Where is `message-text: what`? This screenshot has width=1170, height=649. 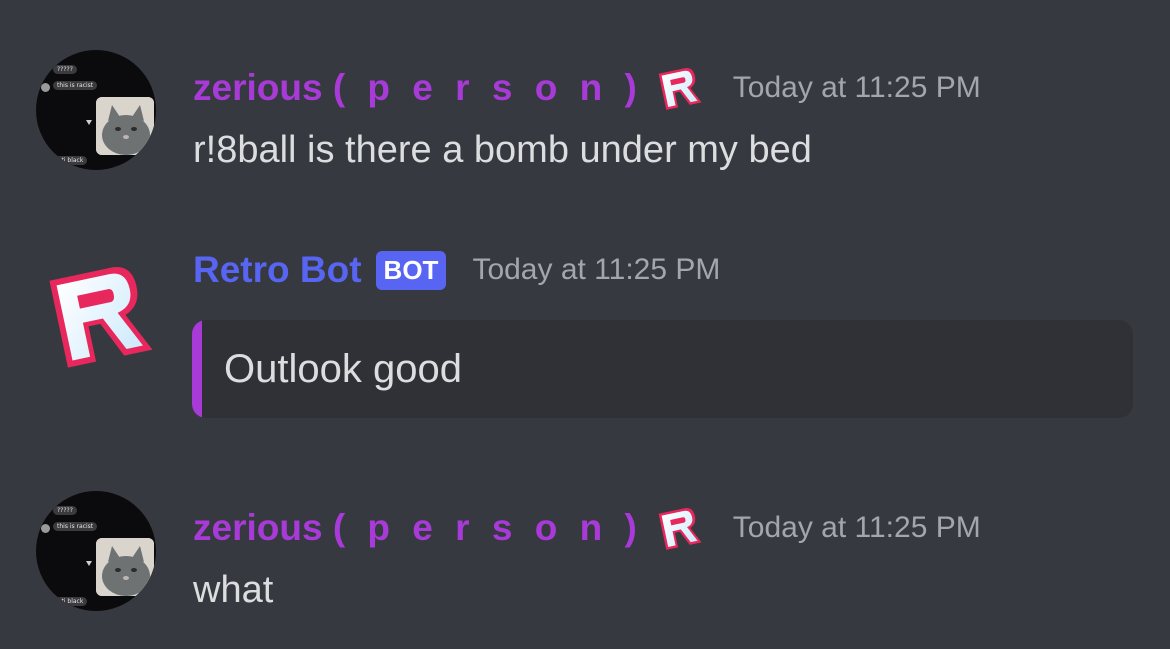 message-text: what is located at coordinates (233, 590).